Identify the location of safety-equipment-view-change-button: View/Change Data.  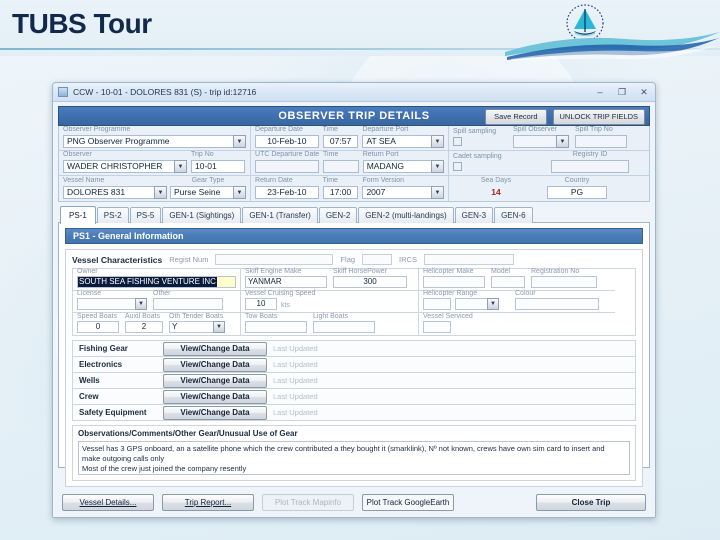
(215, 412).